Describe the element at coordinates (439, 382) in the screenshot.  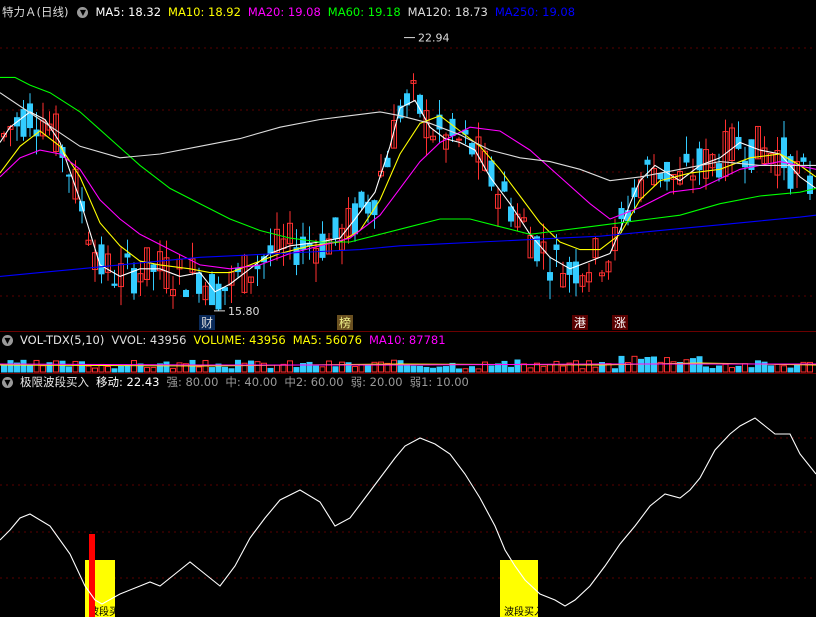
I see `weak1-label: 弱1: 10.00` at that location.